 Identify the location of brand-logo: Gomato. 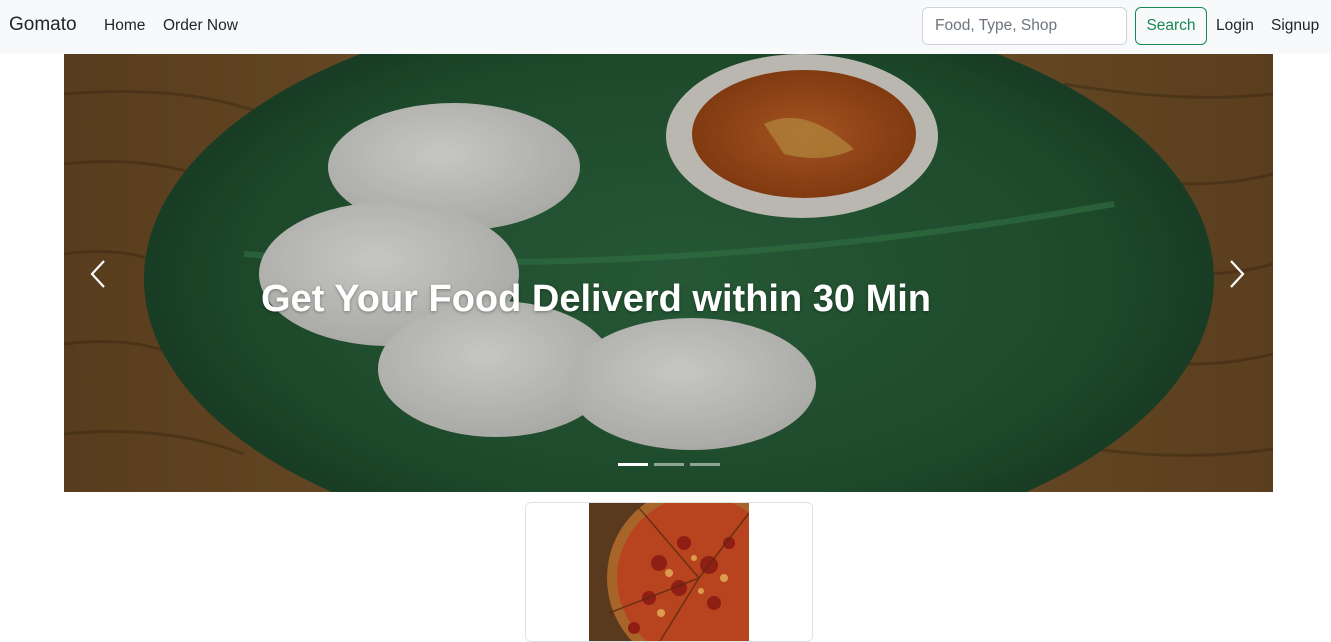
(43, 25).